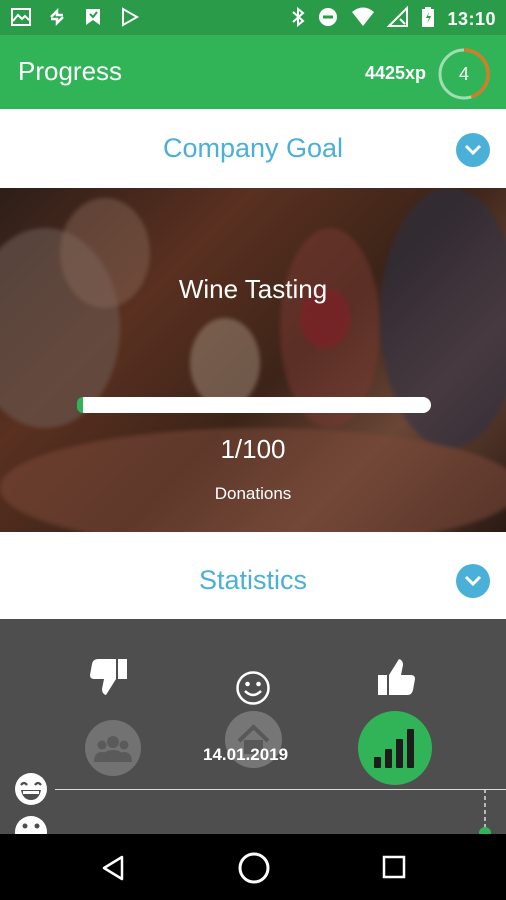  What do you see at coordinates (428, 19) in the screenshot?
I see `battery-icon` at bounding box center [428, 19].